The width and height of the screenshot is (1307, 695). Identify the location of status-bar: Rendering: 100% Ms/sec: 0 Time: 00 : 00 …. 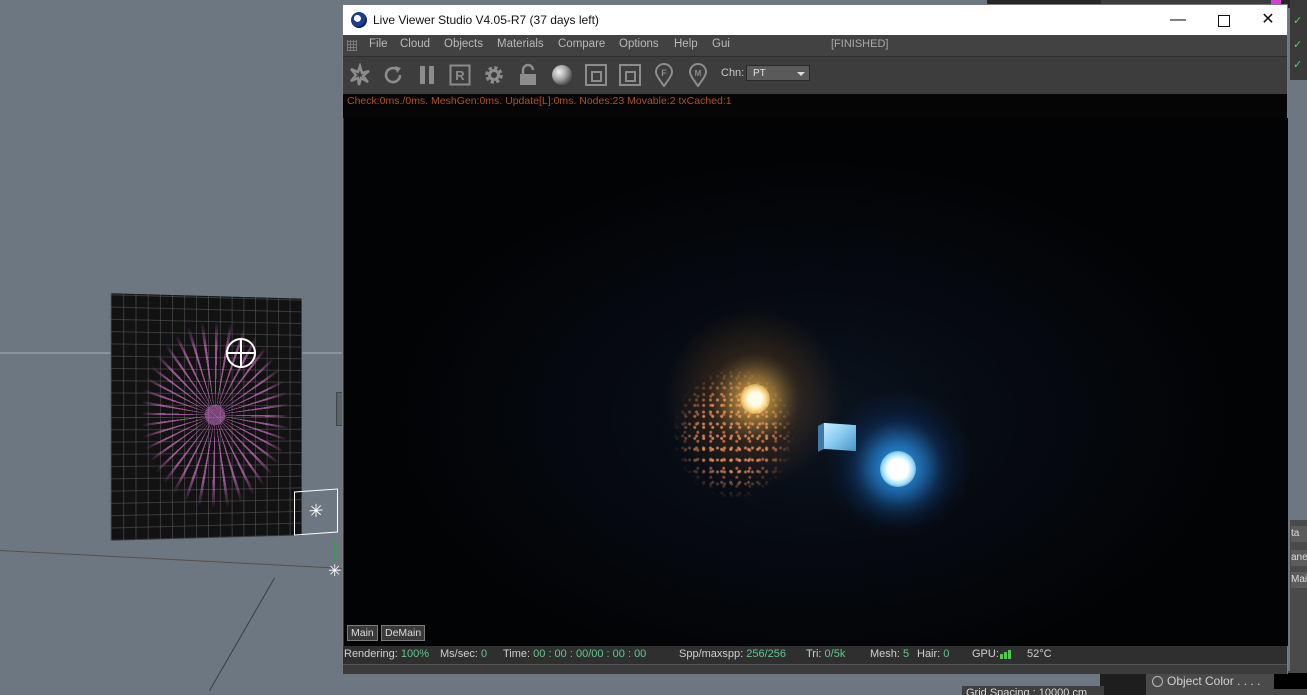
(815, 655).